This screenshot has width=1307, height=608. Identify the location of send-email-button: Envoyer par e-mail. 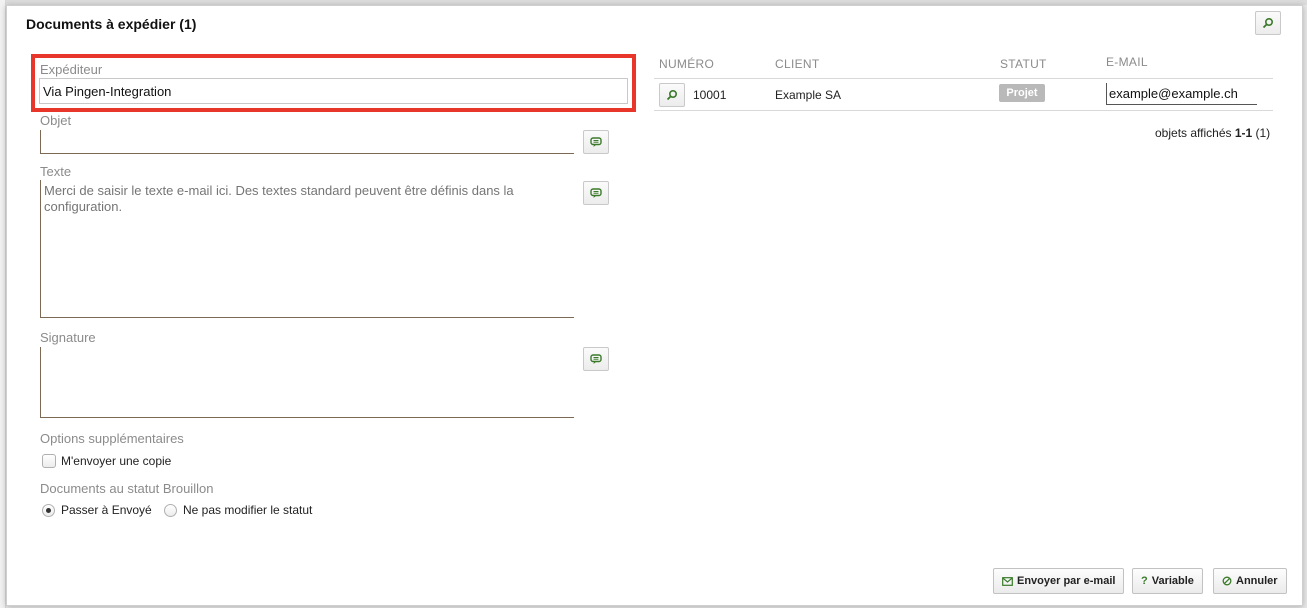
(1059, 581).